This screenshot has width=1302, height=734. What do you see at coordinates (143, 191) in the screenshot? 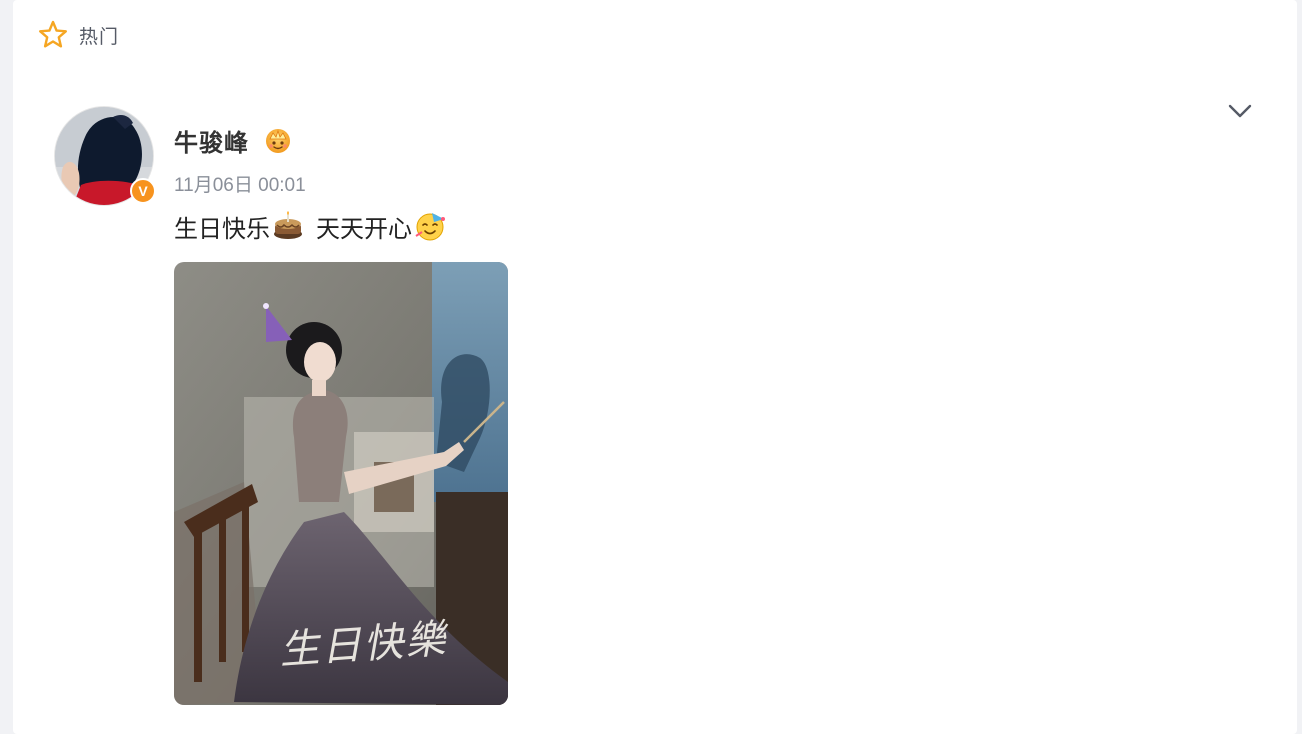
I see `verified-badge: V` at bounding box center [143, 191].